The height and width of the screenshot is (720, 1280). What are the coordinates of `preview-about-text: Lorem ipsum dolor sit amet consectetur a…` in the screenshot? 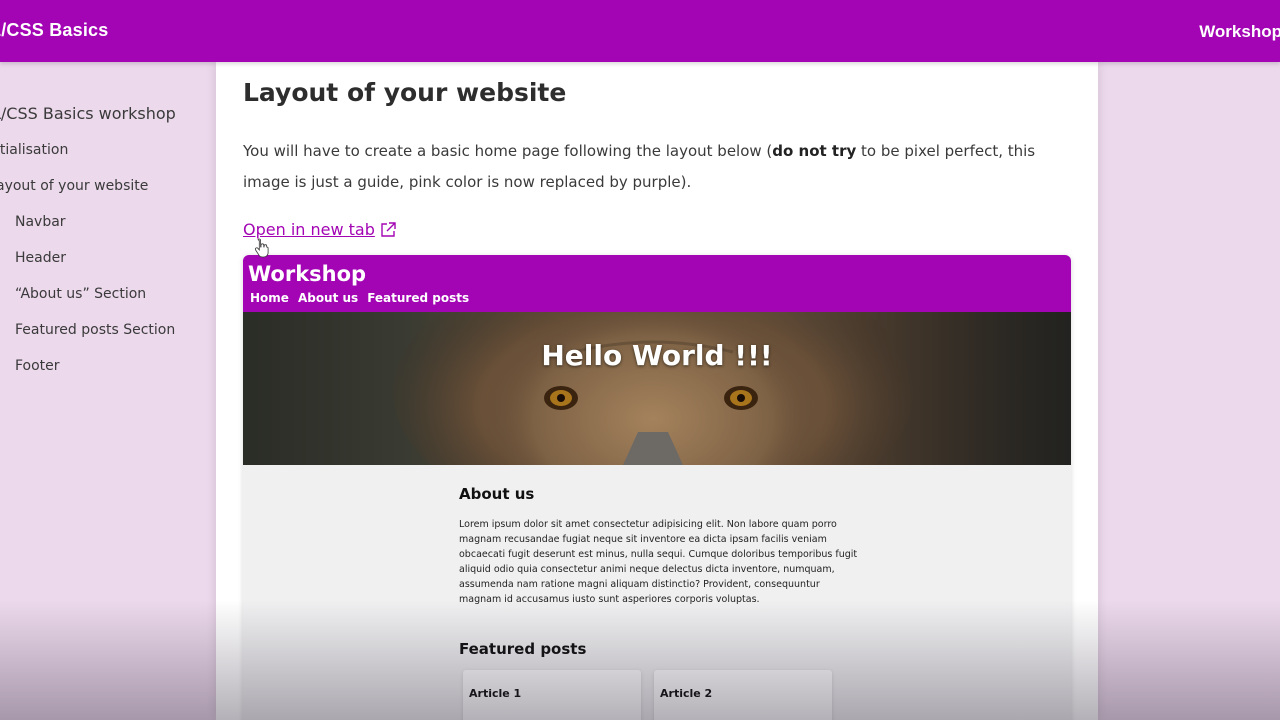 It's located at (658, 562).